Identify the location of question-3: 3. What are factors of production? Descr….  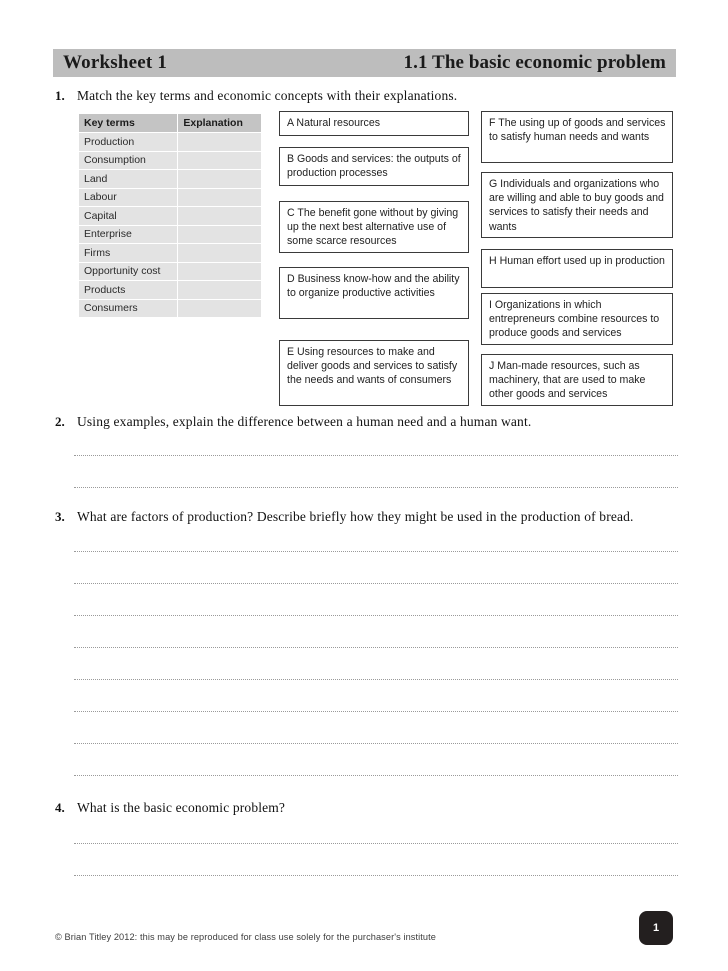
(344, 517).